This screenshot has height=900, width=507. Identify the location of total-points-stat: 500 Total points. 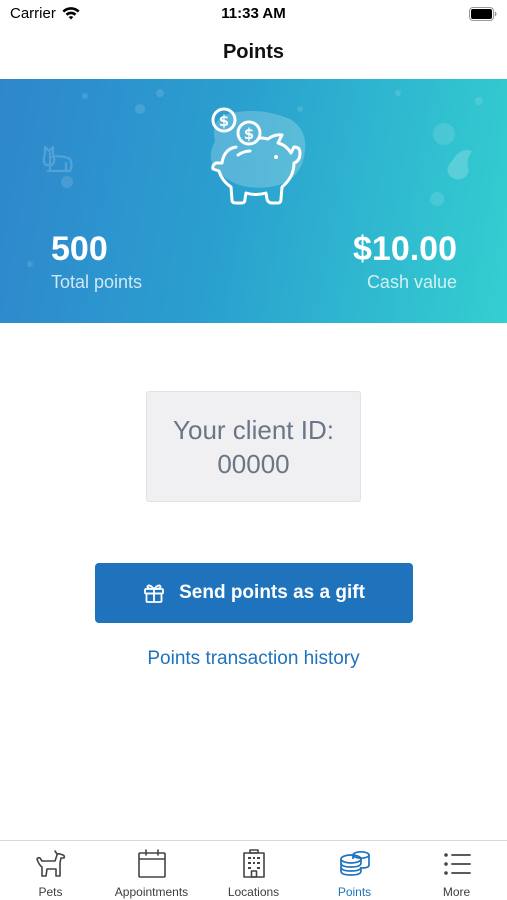
(96, 261).